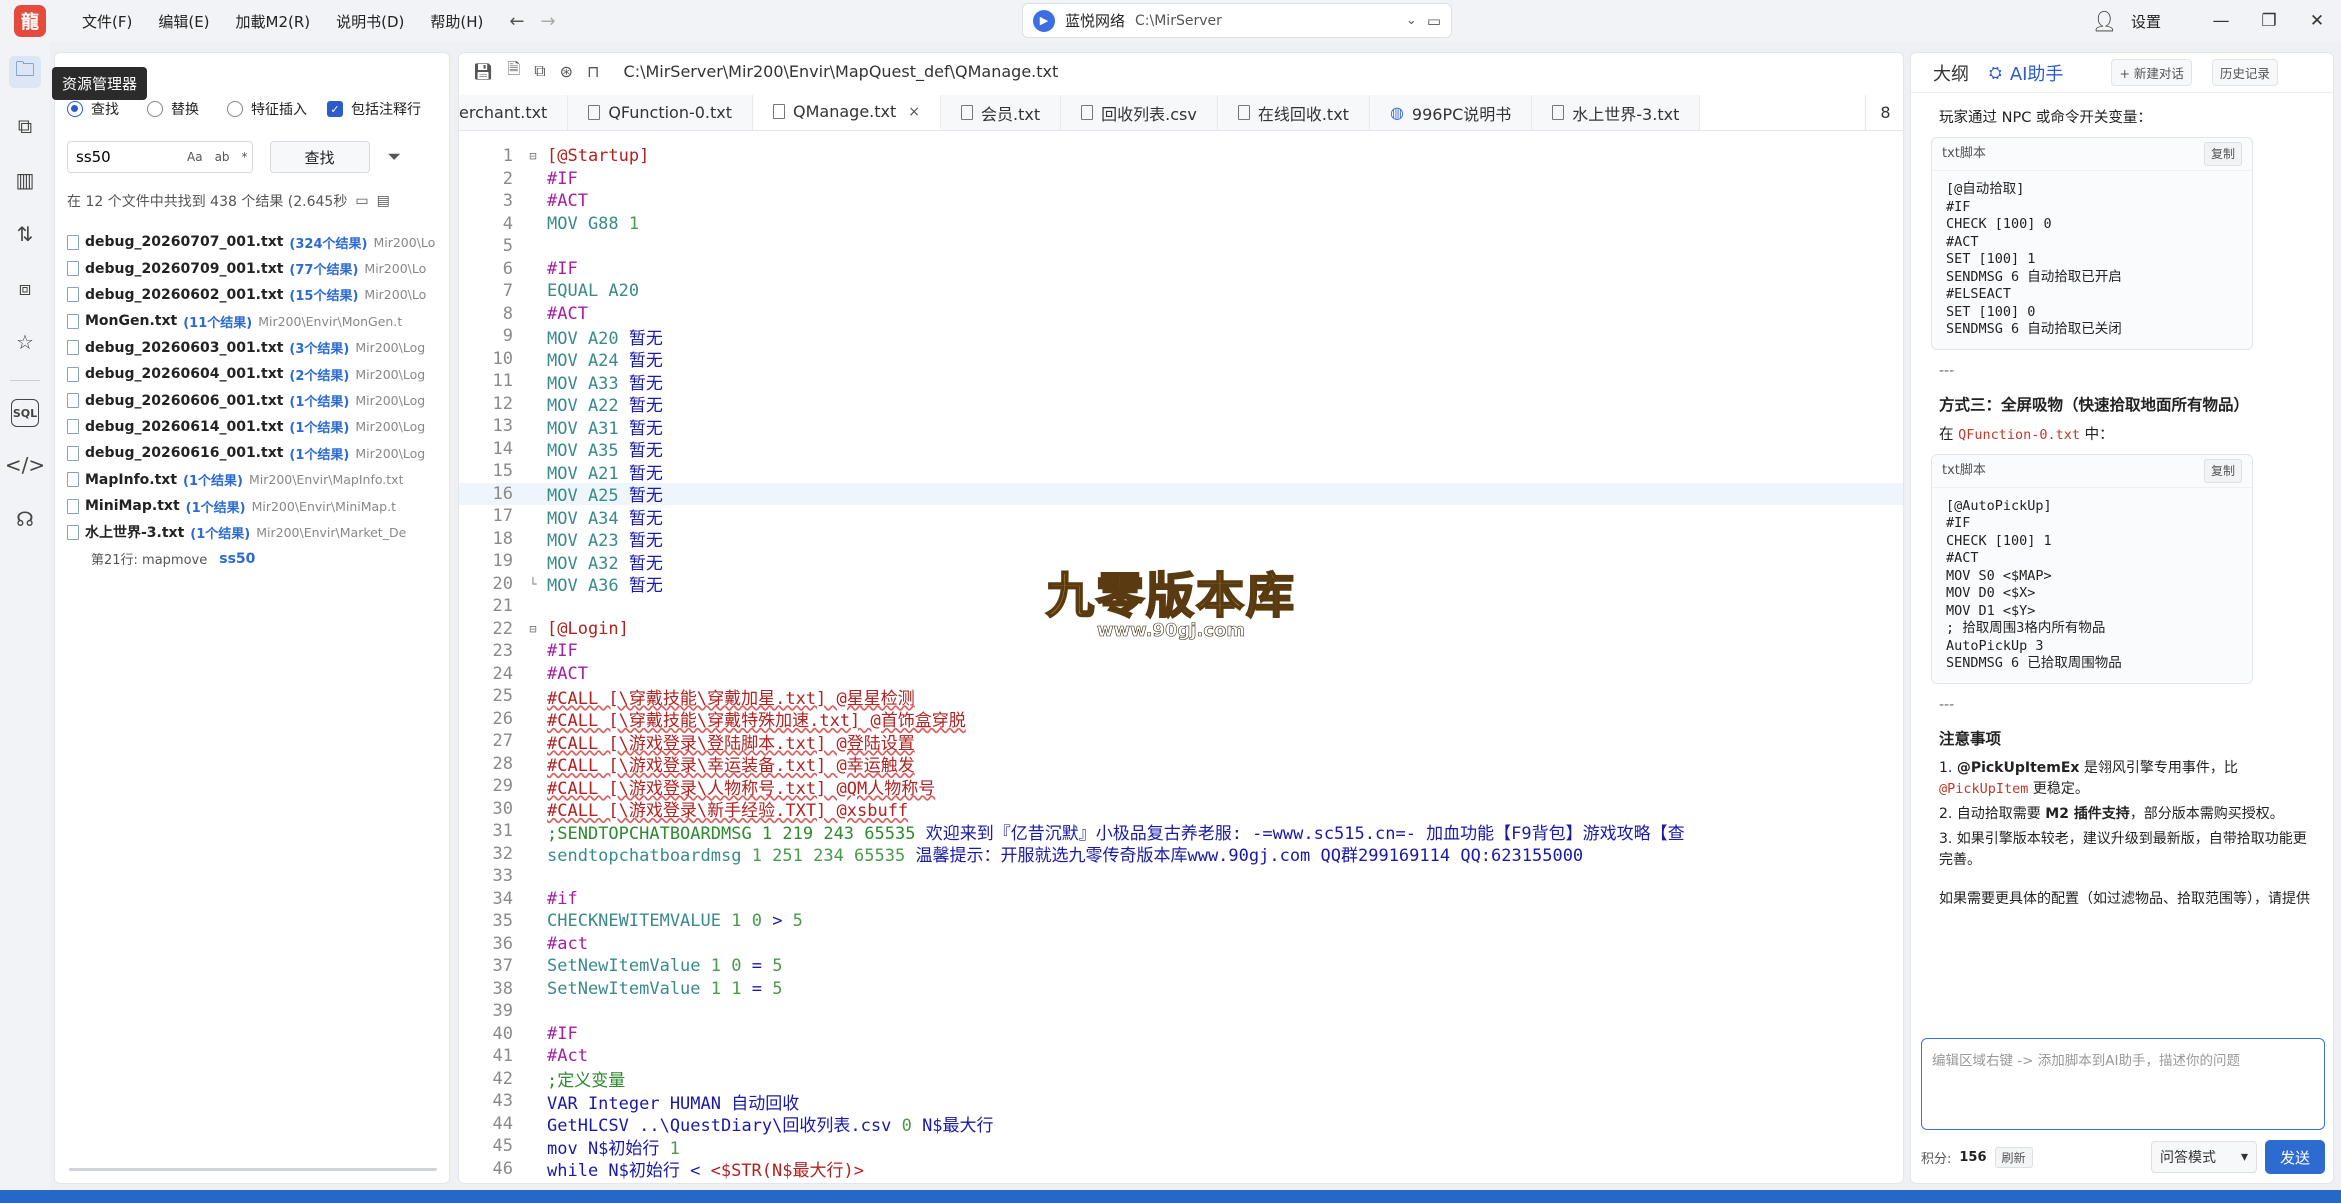  What do you see at coordinates (1181, 989) in the screenshot?
I see `code-line: 38 SetNewItemValue 1 1 = 5` at bounding box center [1181, 989].